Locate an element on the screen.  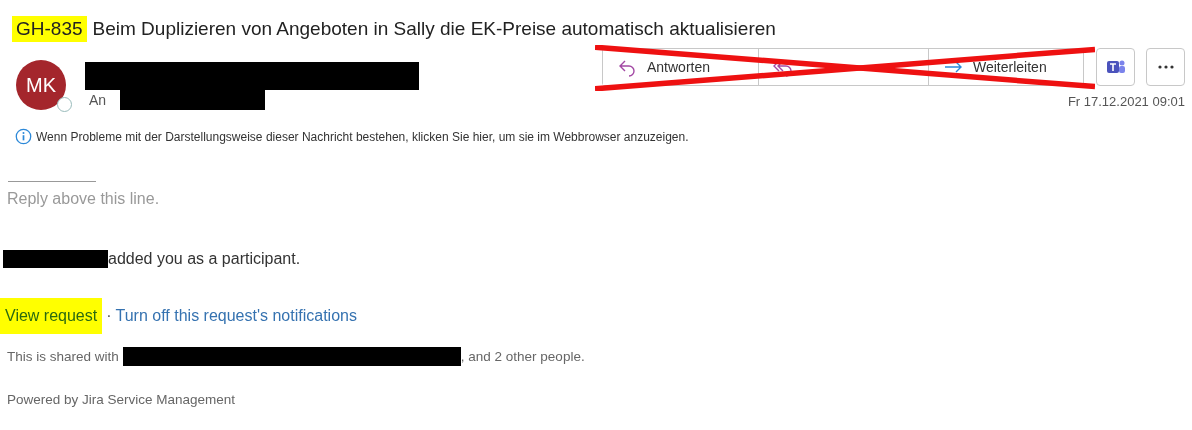
issue-key: GH-835 is located at coordinates (49, 29).